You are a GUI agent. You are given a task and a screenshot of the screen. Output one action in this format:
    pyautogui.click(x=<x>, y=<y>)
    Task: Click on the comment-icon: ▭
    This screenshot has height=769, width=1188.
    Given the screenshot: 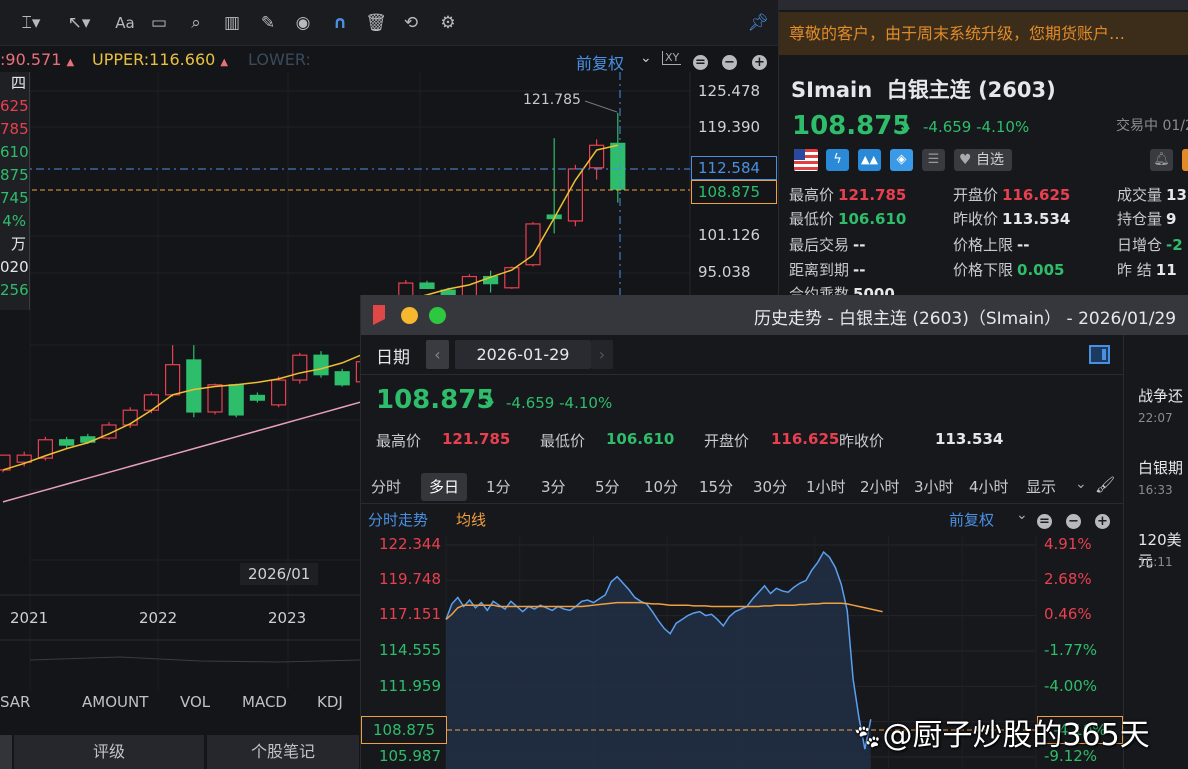 What is the action you would take?
    pyautogui.click(x=159, y=23)
    